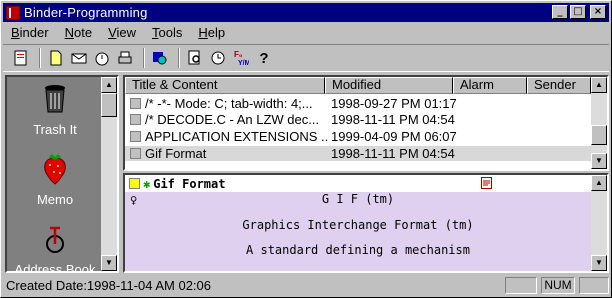 The image size is (612, 298). I want to click on column-header-sender: Sender, so click(559, 85).